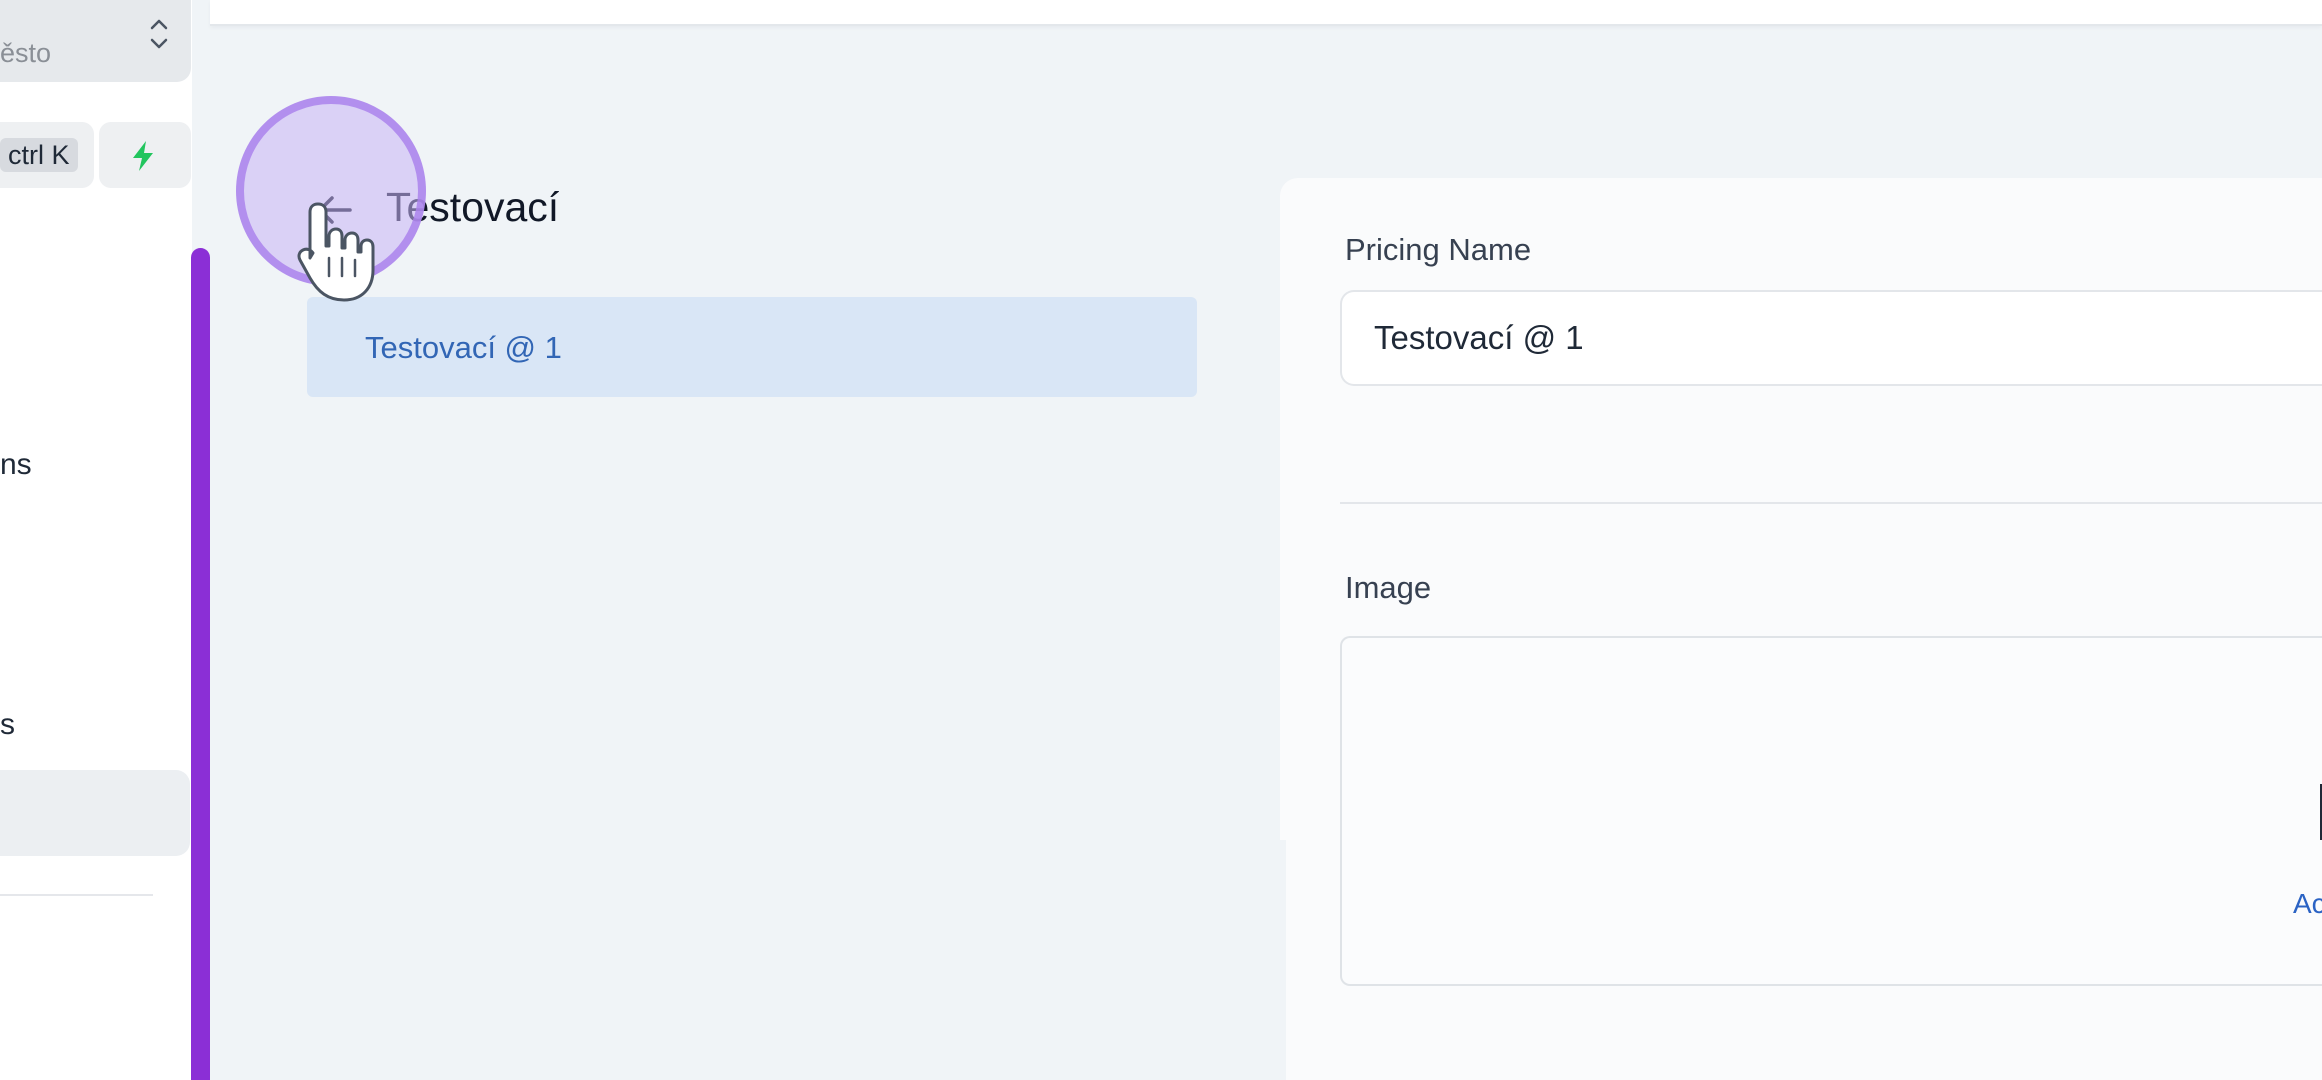 The width and height of the screenshot is (2322, 1080). Describe the element at coordinates (1831, 811) in the screenshot. I see `image-dropzone: Ac` at that location.